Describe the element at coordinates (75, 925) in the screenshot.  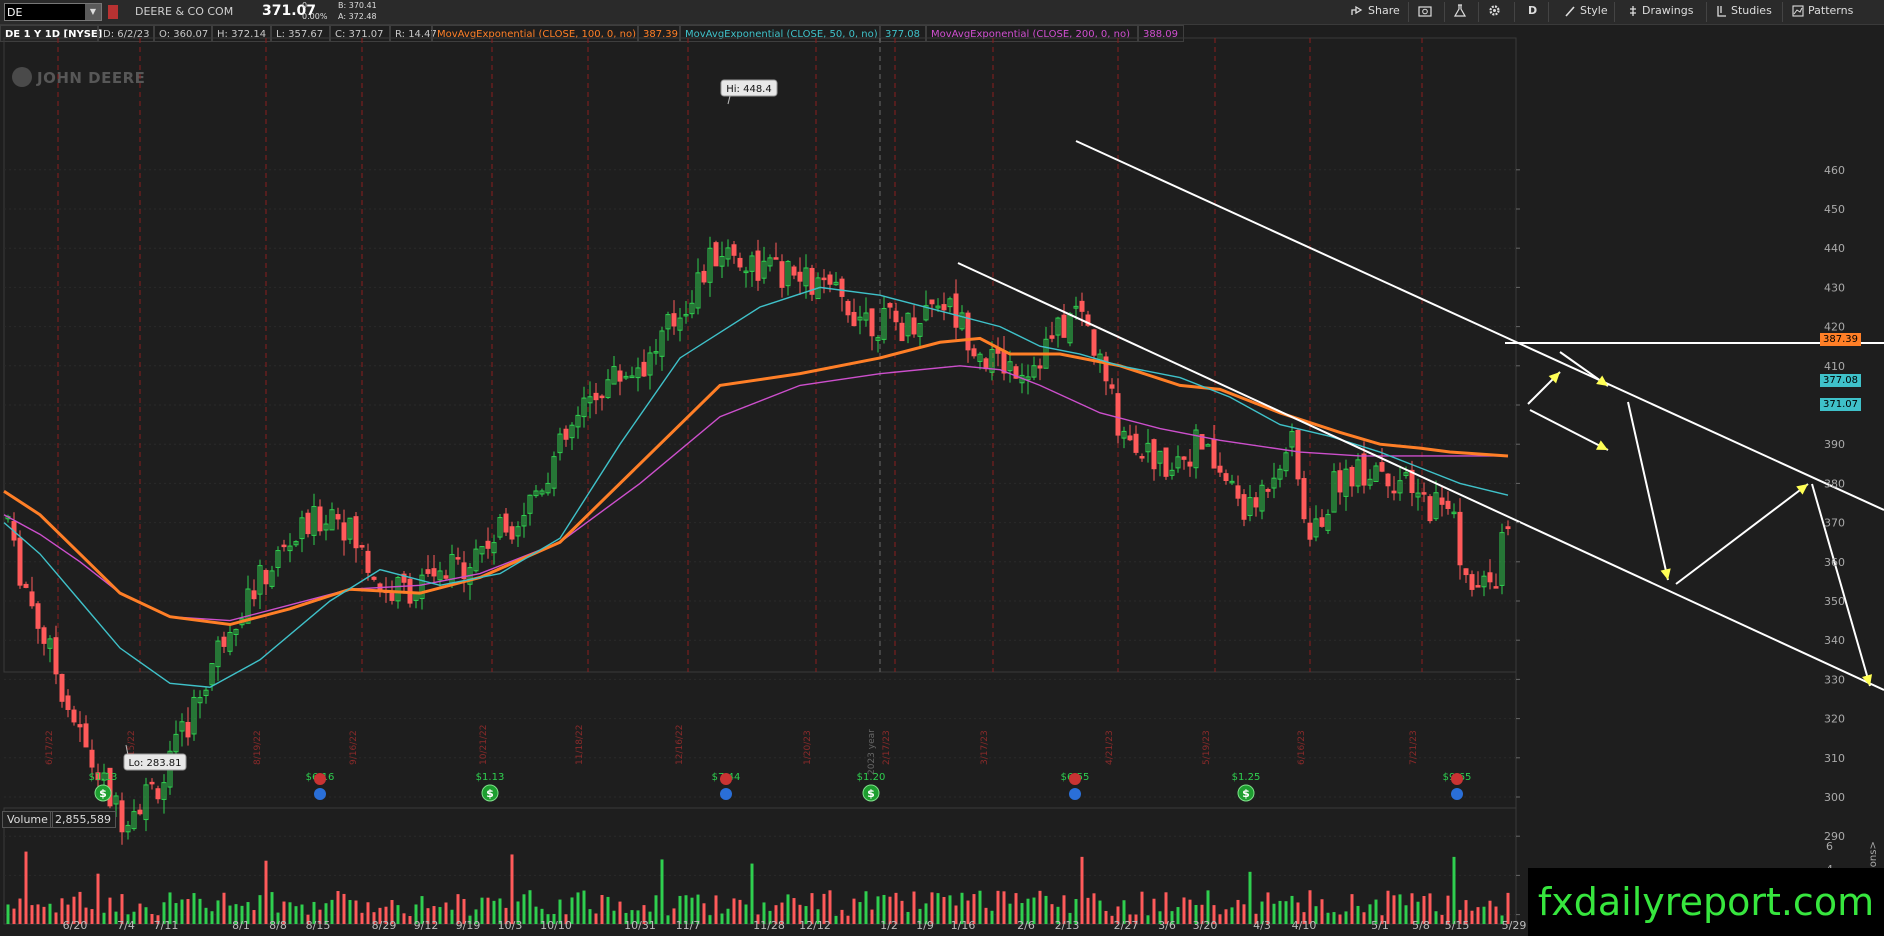
I see `time-axis-label: 6/20` at that location.